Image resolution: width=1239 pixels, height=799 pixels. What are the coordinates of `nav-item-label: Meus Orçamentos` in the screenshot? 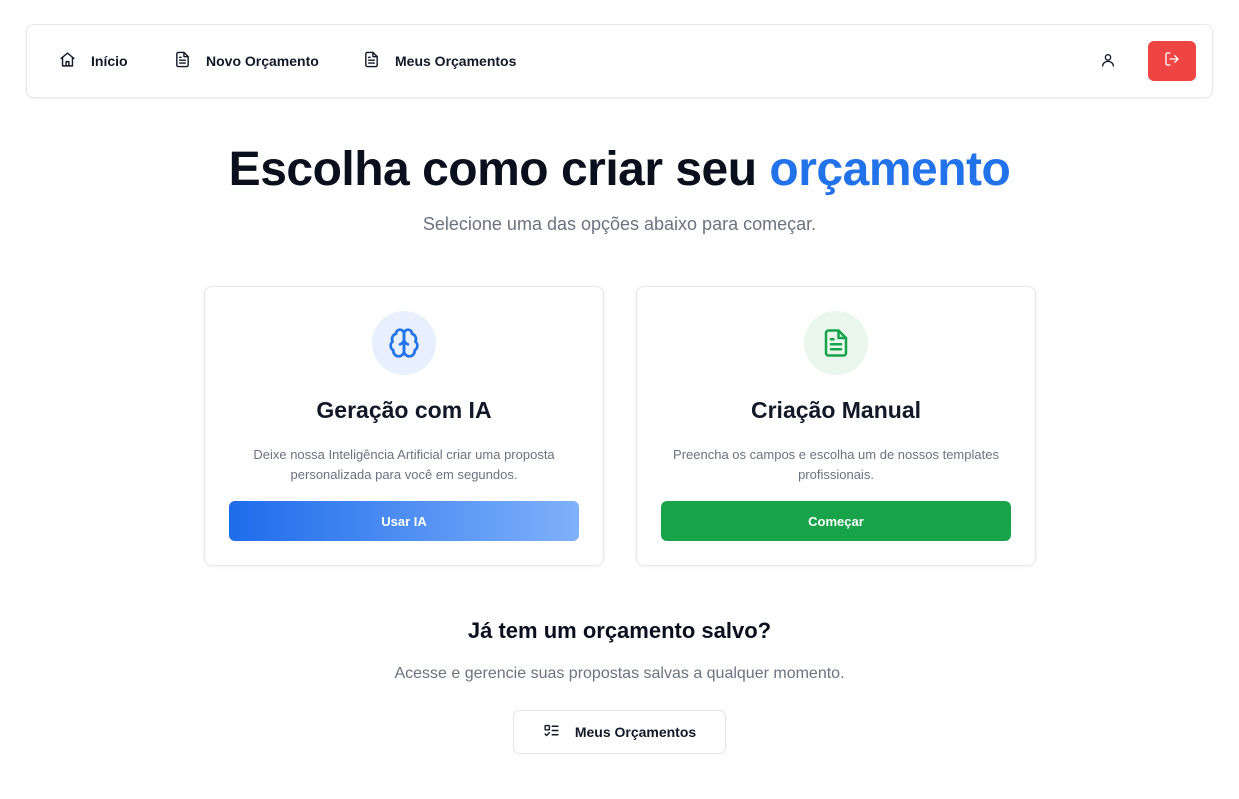 It's located at (456, 61).